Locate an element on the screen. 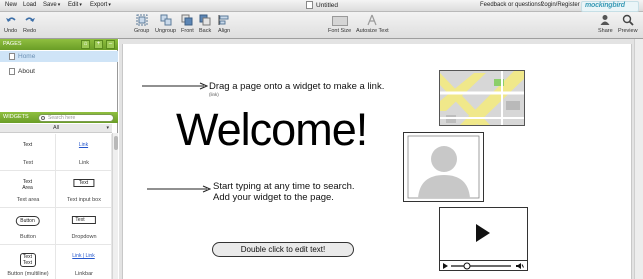 This screenshot has width=643, height=279. map-icon is located at coordinates (482, 98).